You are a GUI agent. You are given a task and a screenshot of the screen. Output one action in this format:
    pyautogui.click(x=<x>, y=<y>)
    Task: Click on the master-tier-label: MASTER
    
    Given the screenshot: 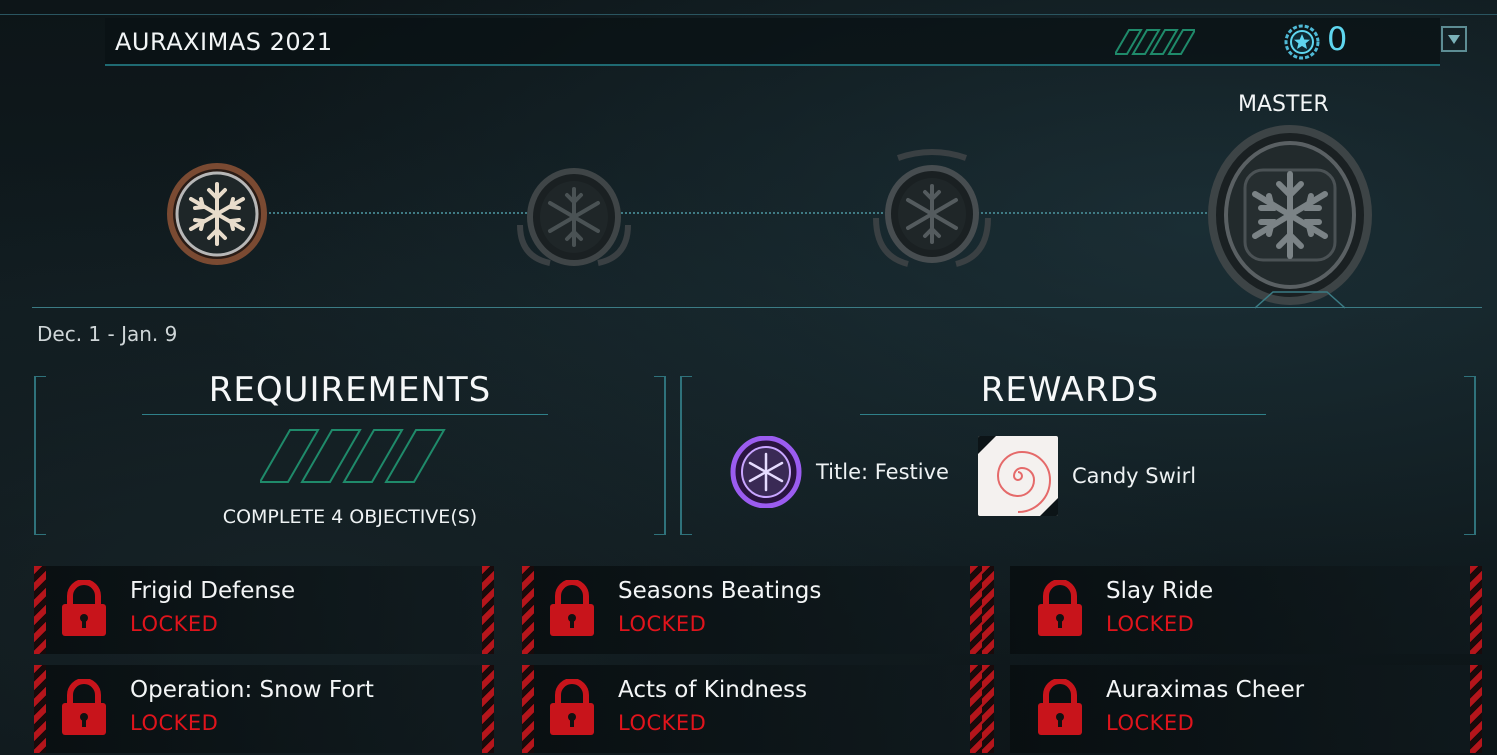 What is the action you would take?
    pyautogui.click(x=1283, y=104)
    